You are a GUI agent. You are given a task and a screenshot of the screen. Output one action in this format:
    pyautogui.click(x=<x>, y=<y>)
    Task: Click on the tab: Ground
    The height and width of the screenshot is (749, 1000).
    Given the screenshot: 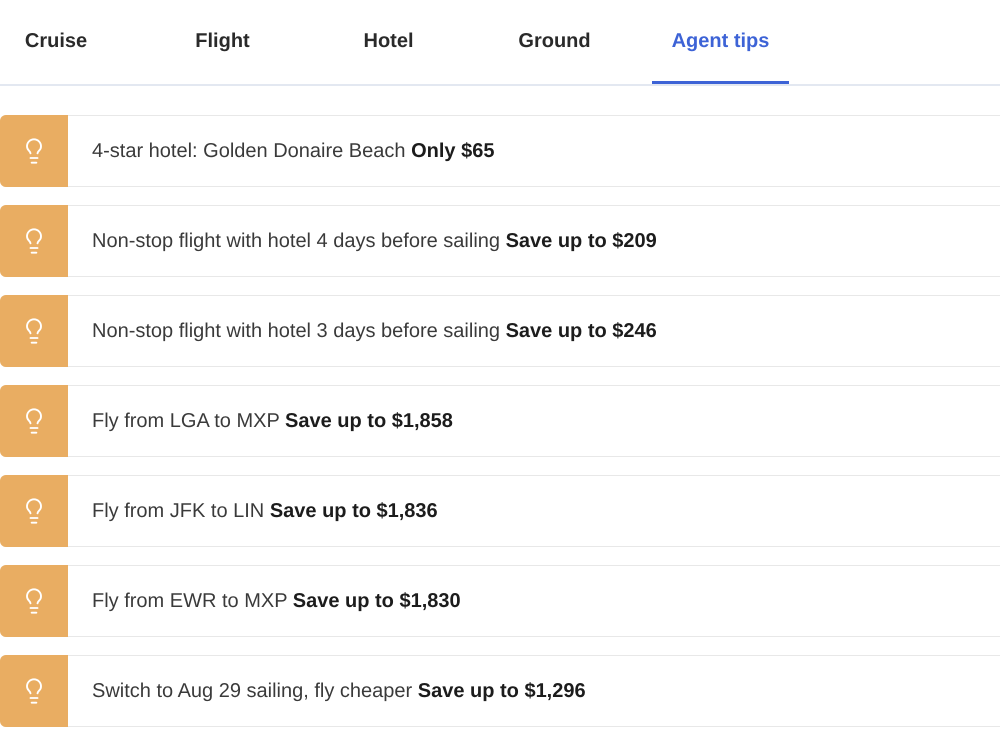 What is the action you would take?
    pyautogui.click(x=554, y=42)
    